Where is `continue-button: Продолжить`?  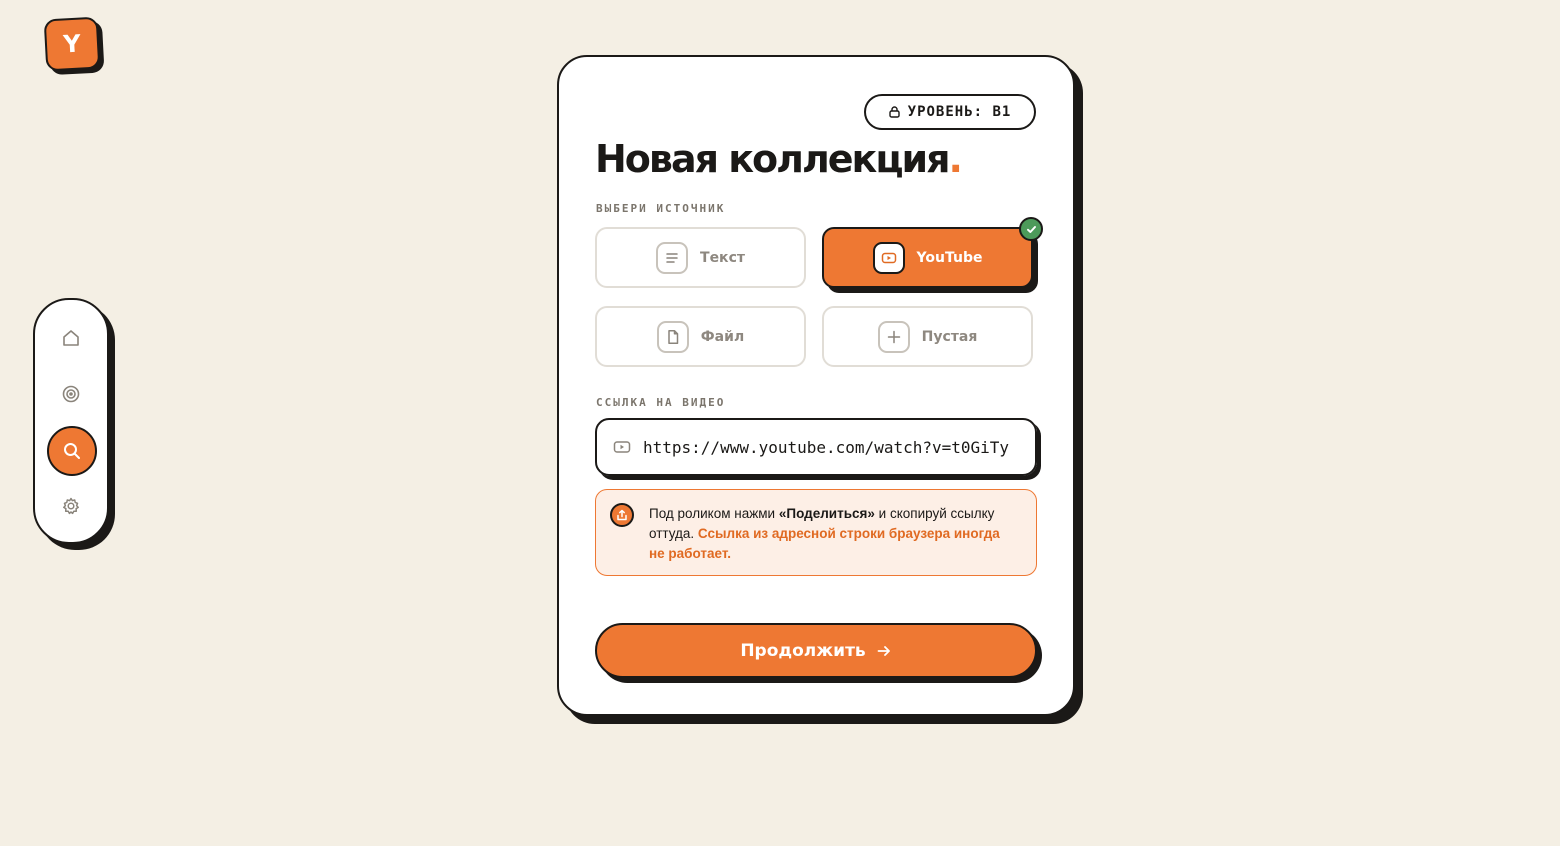 continue-button: Продолжить is located at coordinates (816, 650).